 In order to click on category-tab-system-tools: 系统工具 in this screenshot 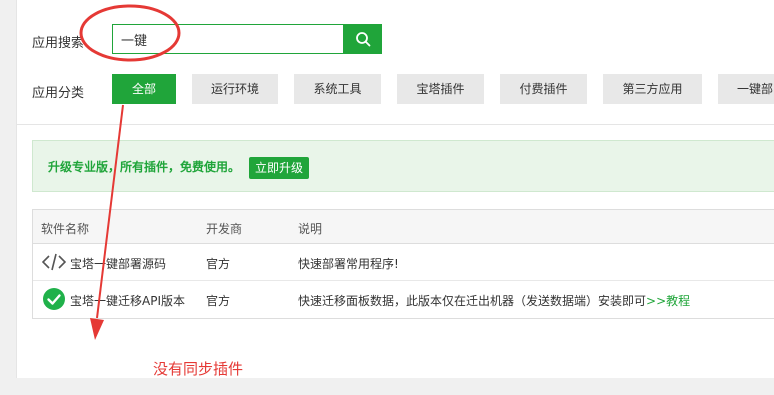, I will do `click(337, 89)`.